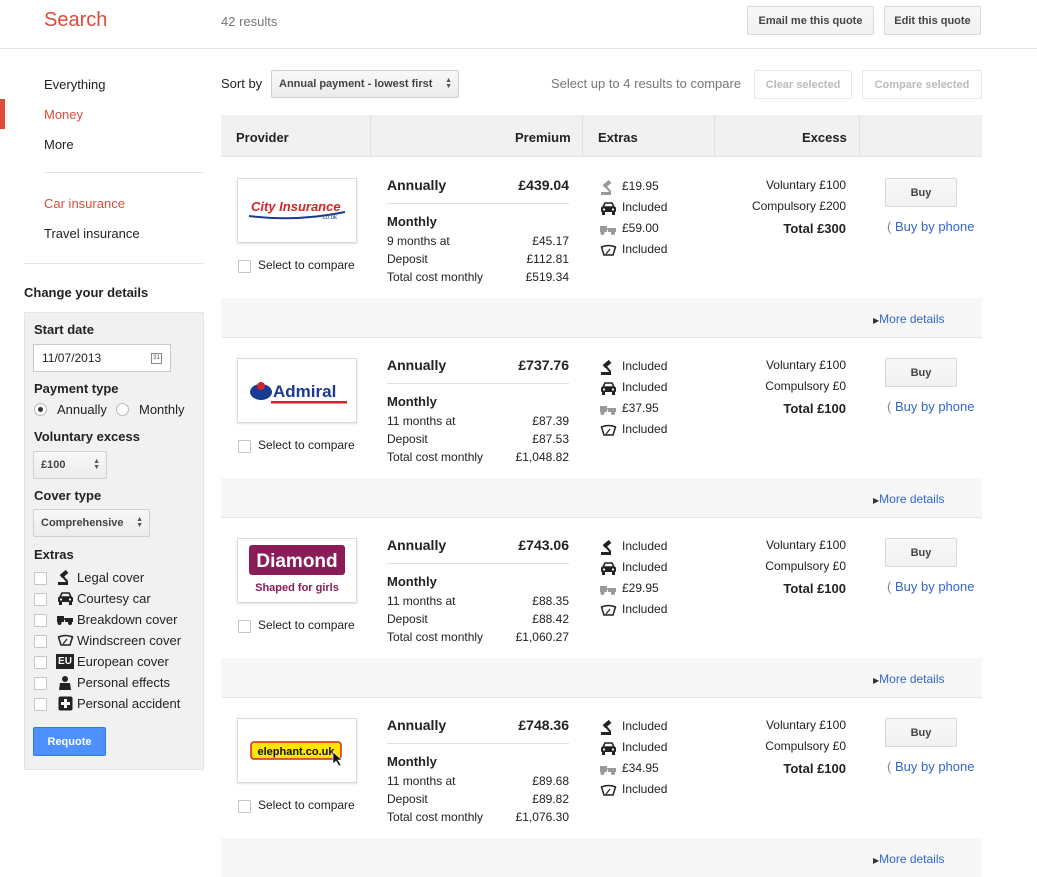 This screenshot has height=877, width=1037. What do you see at coordinates (640, 768) in the screenshot?
I see `extra-value: £34.95` at bounding box center [640, 768].